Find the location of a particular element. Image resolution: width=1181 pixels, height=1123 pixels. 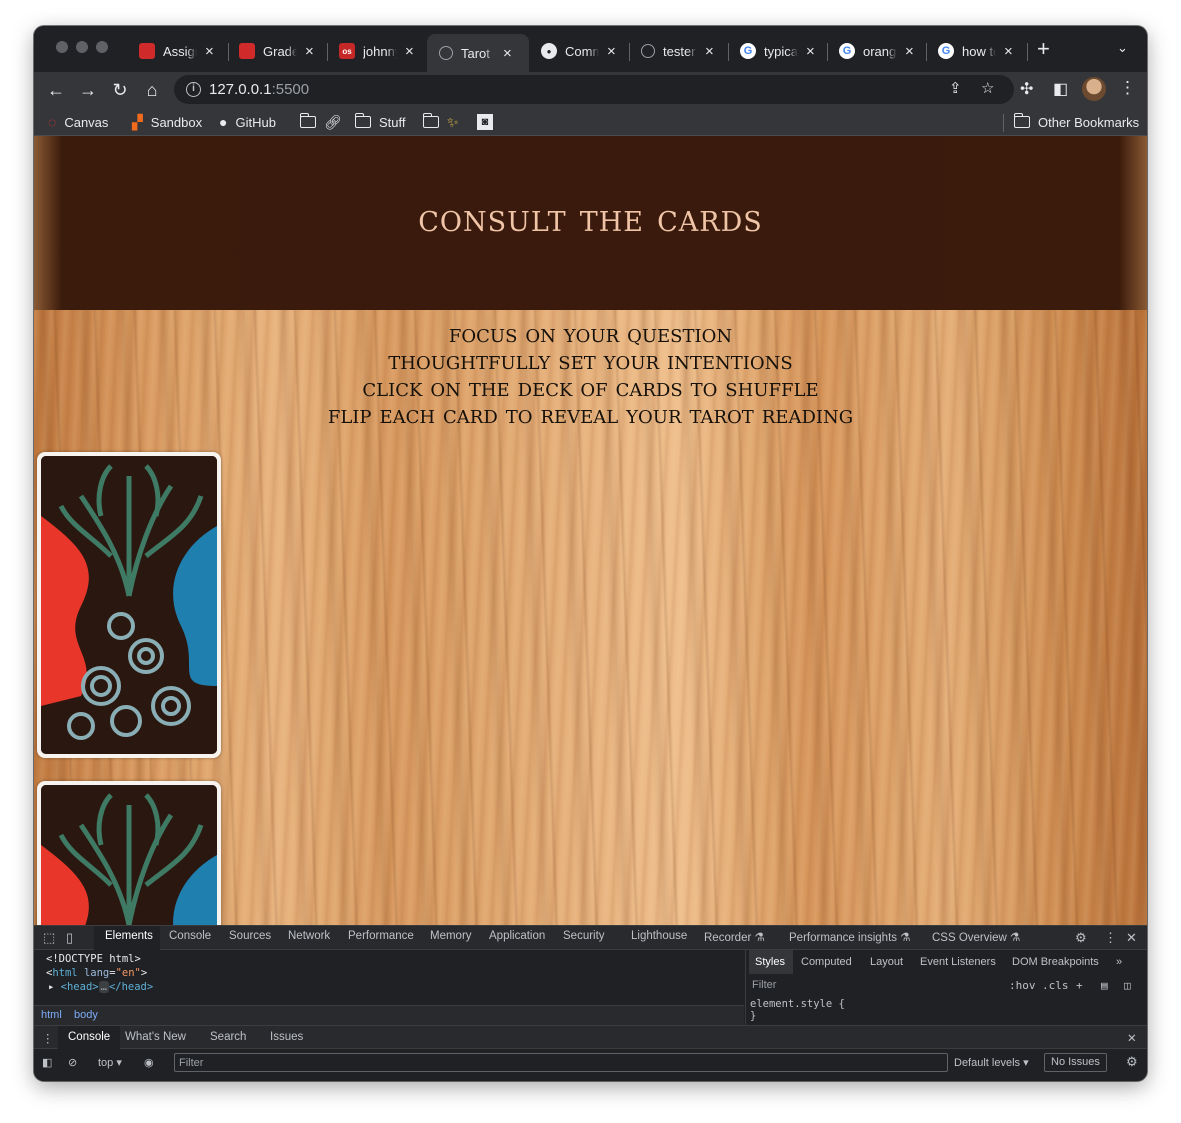

sidebar-toggle-icon: ◧ is located at coordinates (47, 1062).